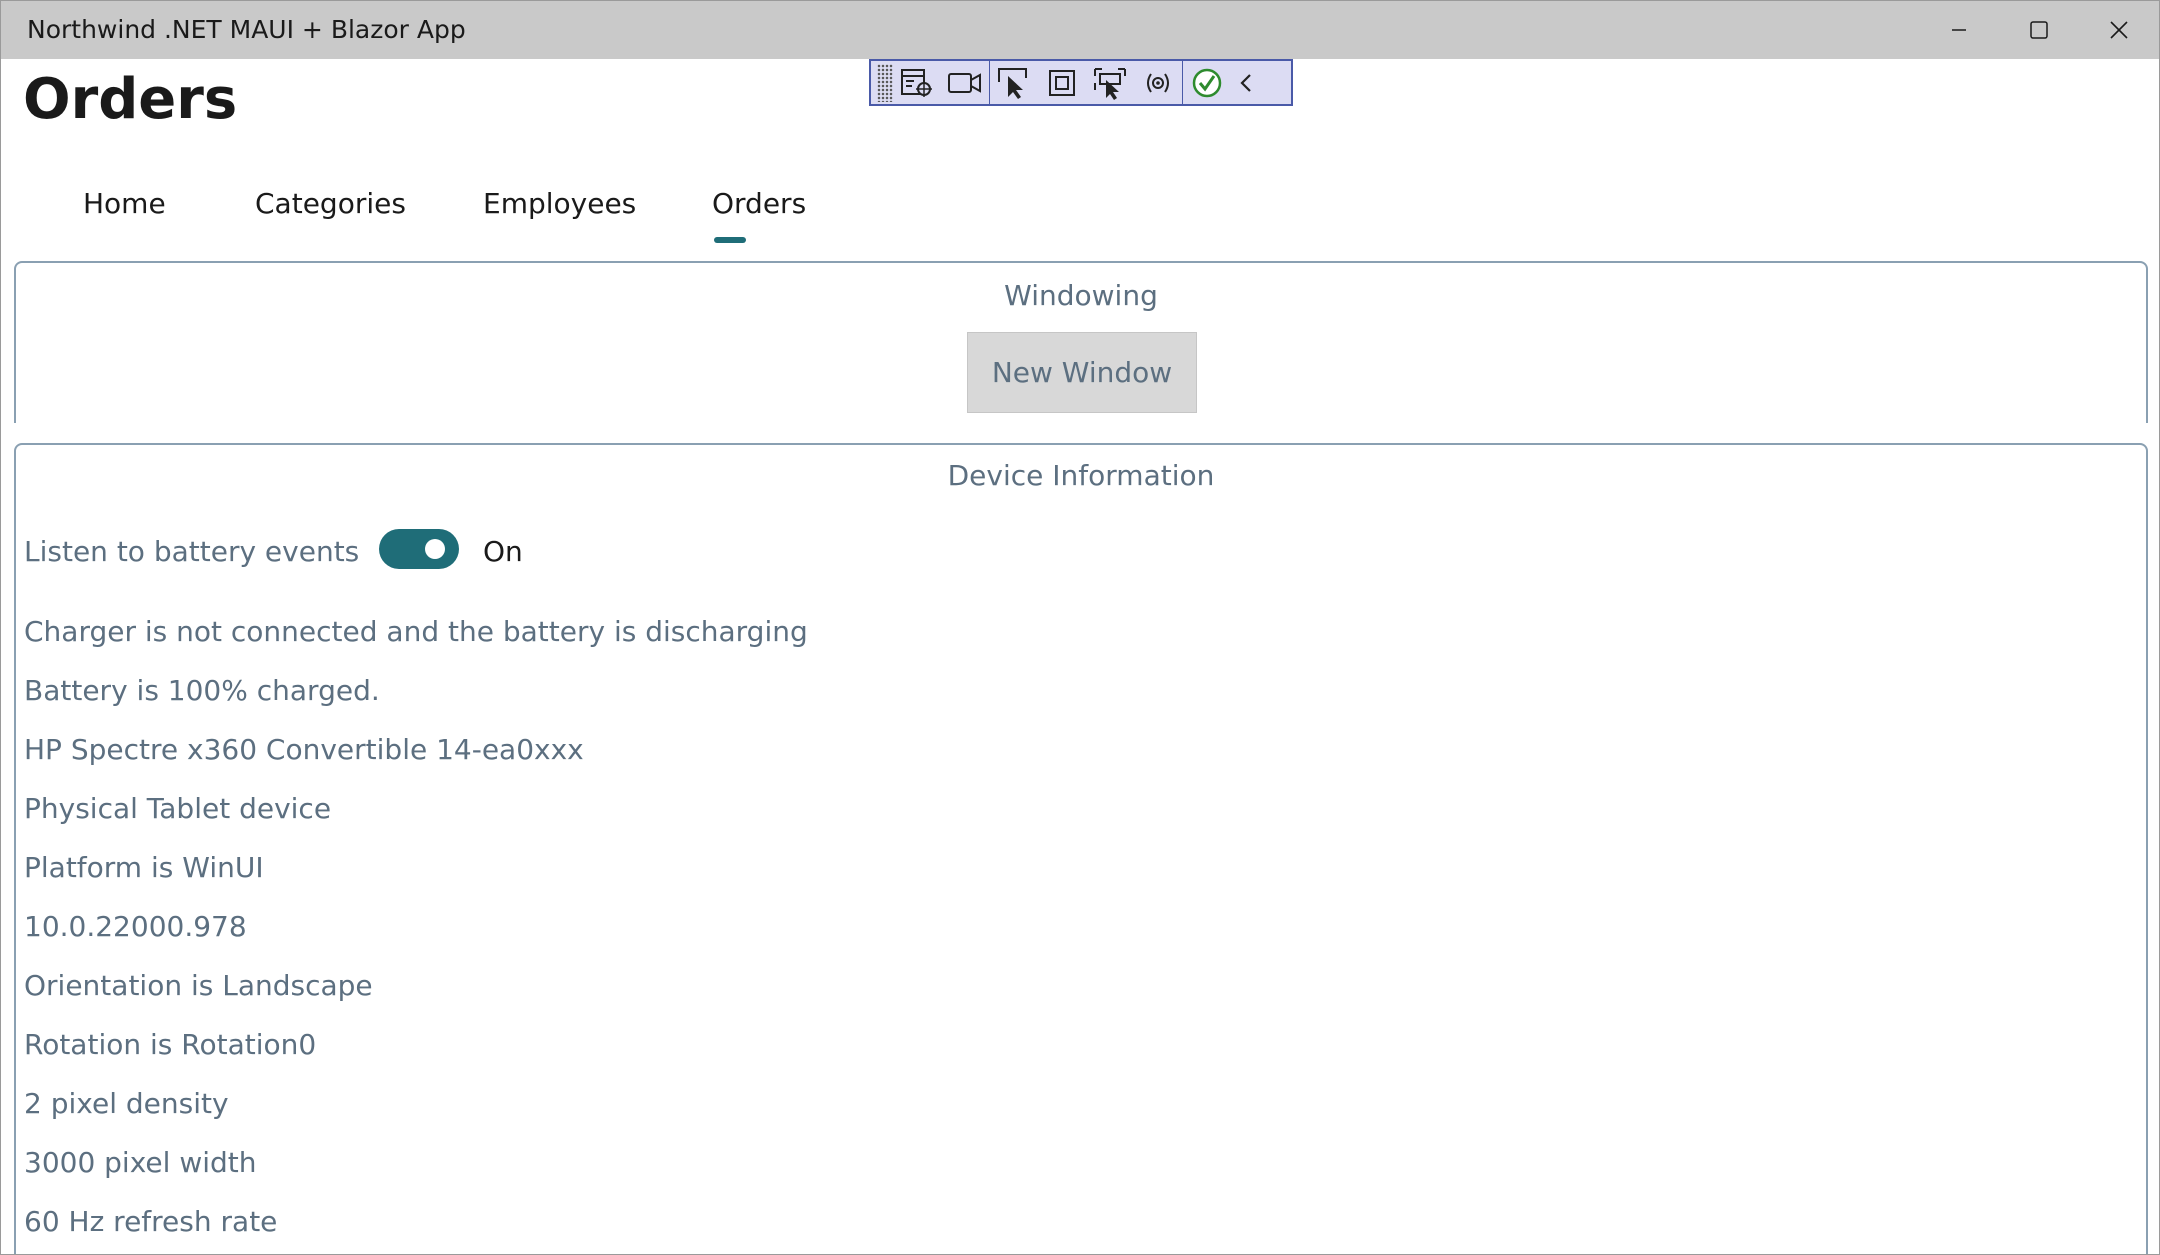  I want to click on device-type: Physical Tablet device, so click(178, 808).